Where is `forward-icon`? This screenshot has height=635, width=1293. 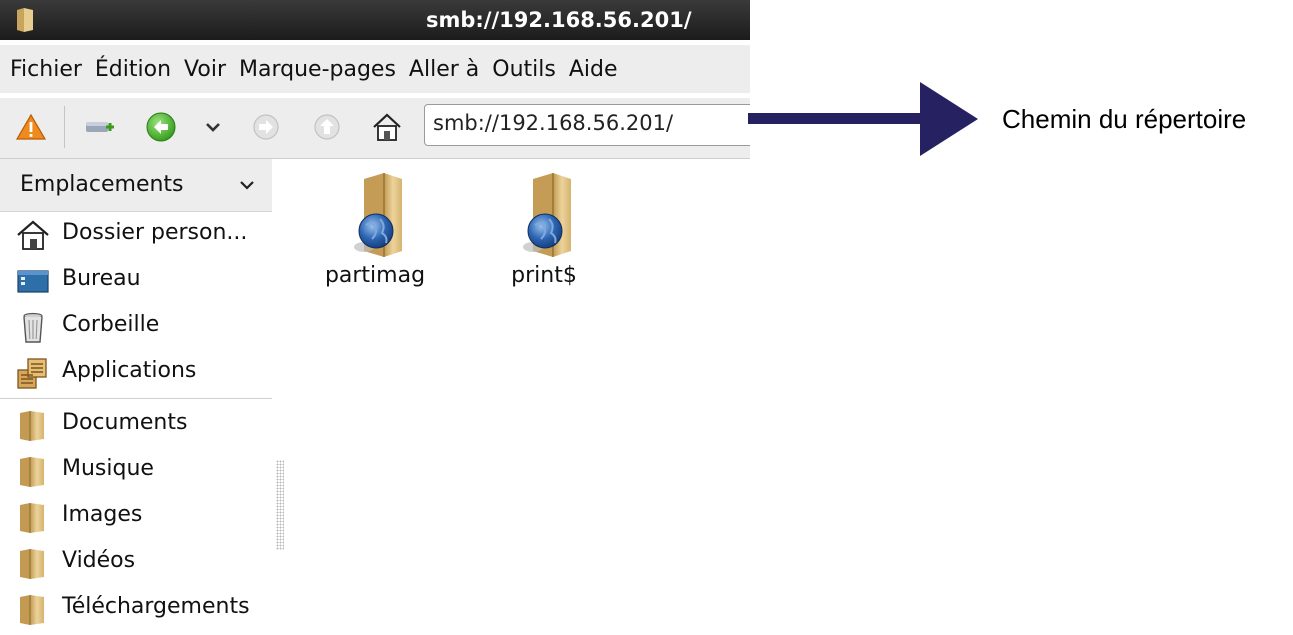
forward-icon is located at coordinates (266, 127).